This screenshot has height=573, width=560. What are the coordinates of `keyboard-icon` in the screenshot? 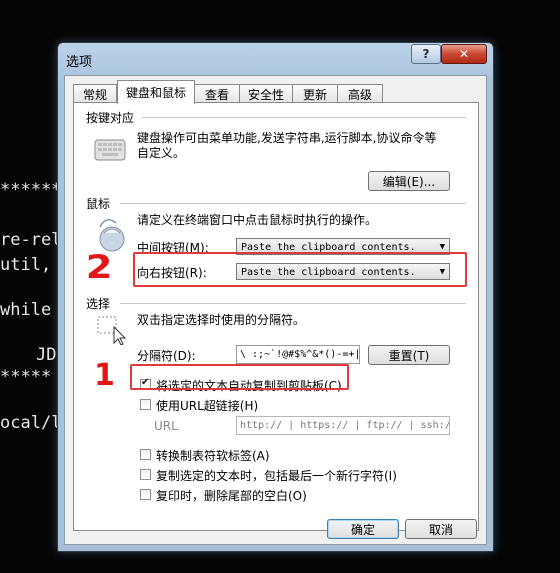 It's located at (110, 151).